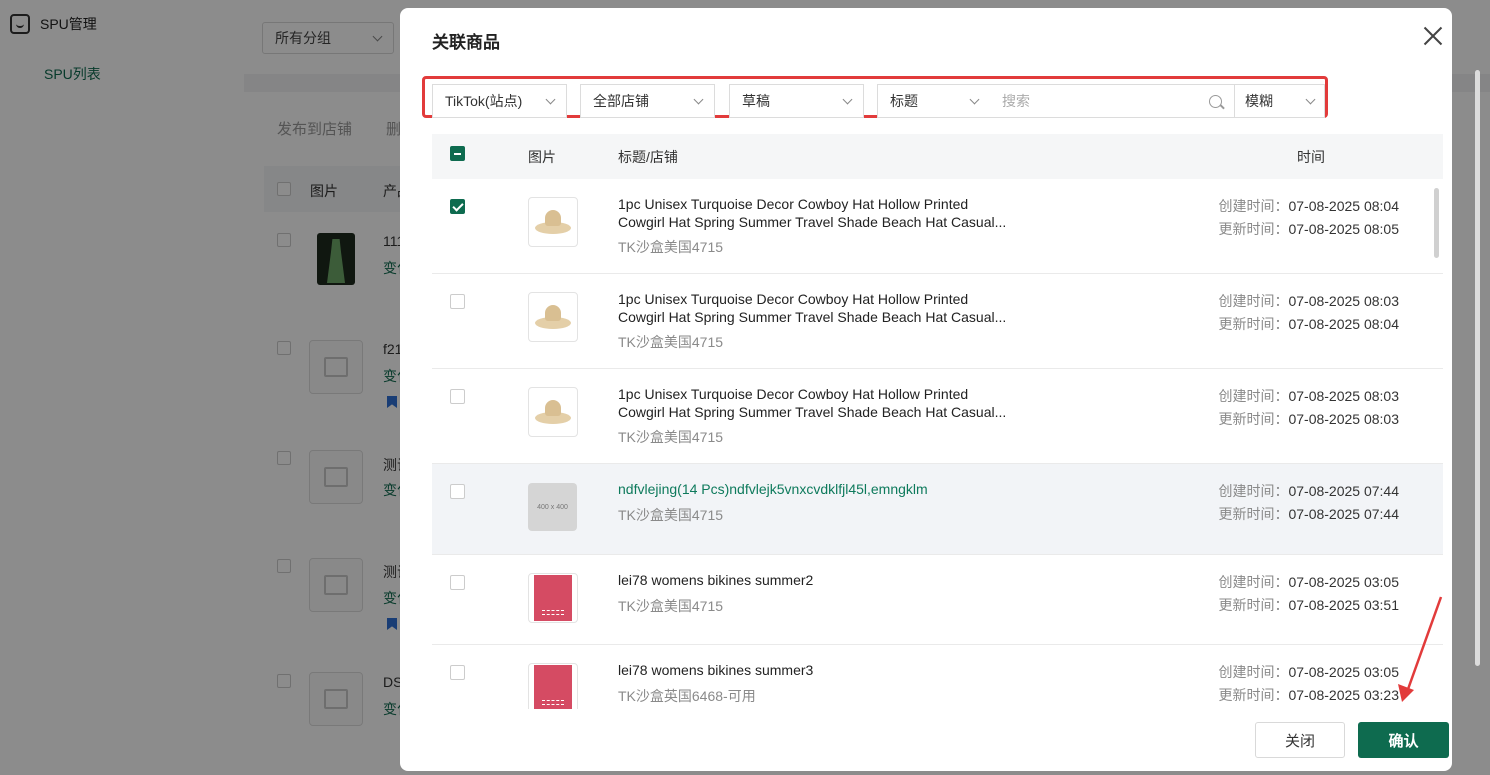  What do you see at coordinates (716, 580) in the screenshot?
I see `product-title: lei78 womens bikines summer2` at bounding box center [716, 580].